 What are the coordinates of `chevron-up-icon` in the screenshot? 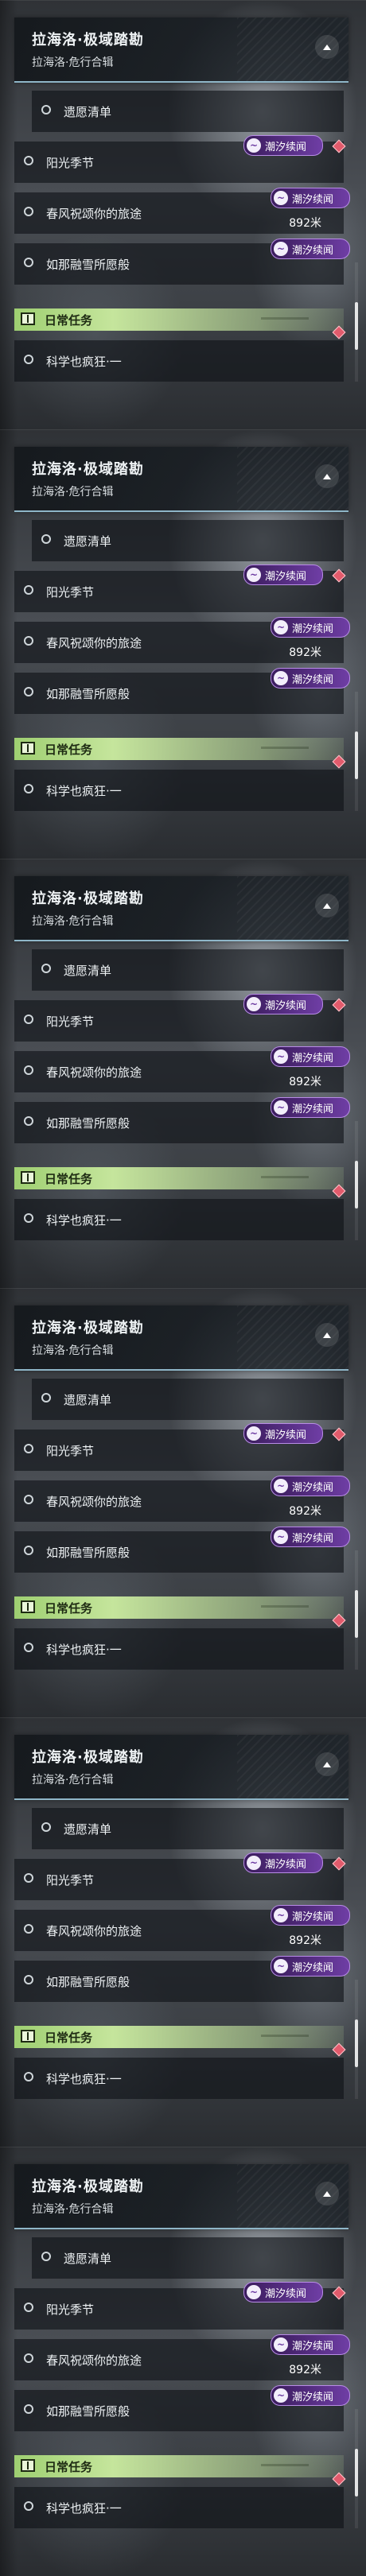 It's located at (327, 1335).